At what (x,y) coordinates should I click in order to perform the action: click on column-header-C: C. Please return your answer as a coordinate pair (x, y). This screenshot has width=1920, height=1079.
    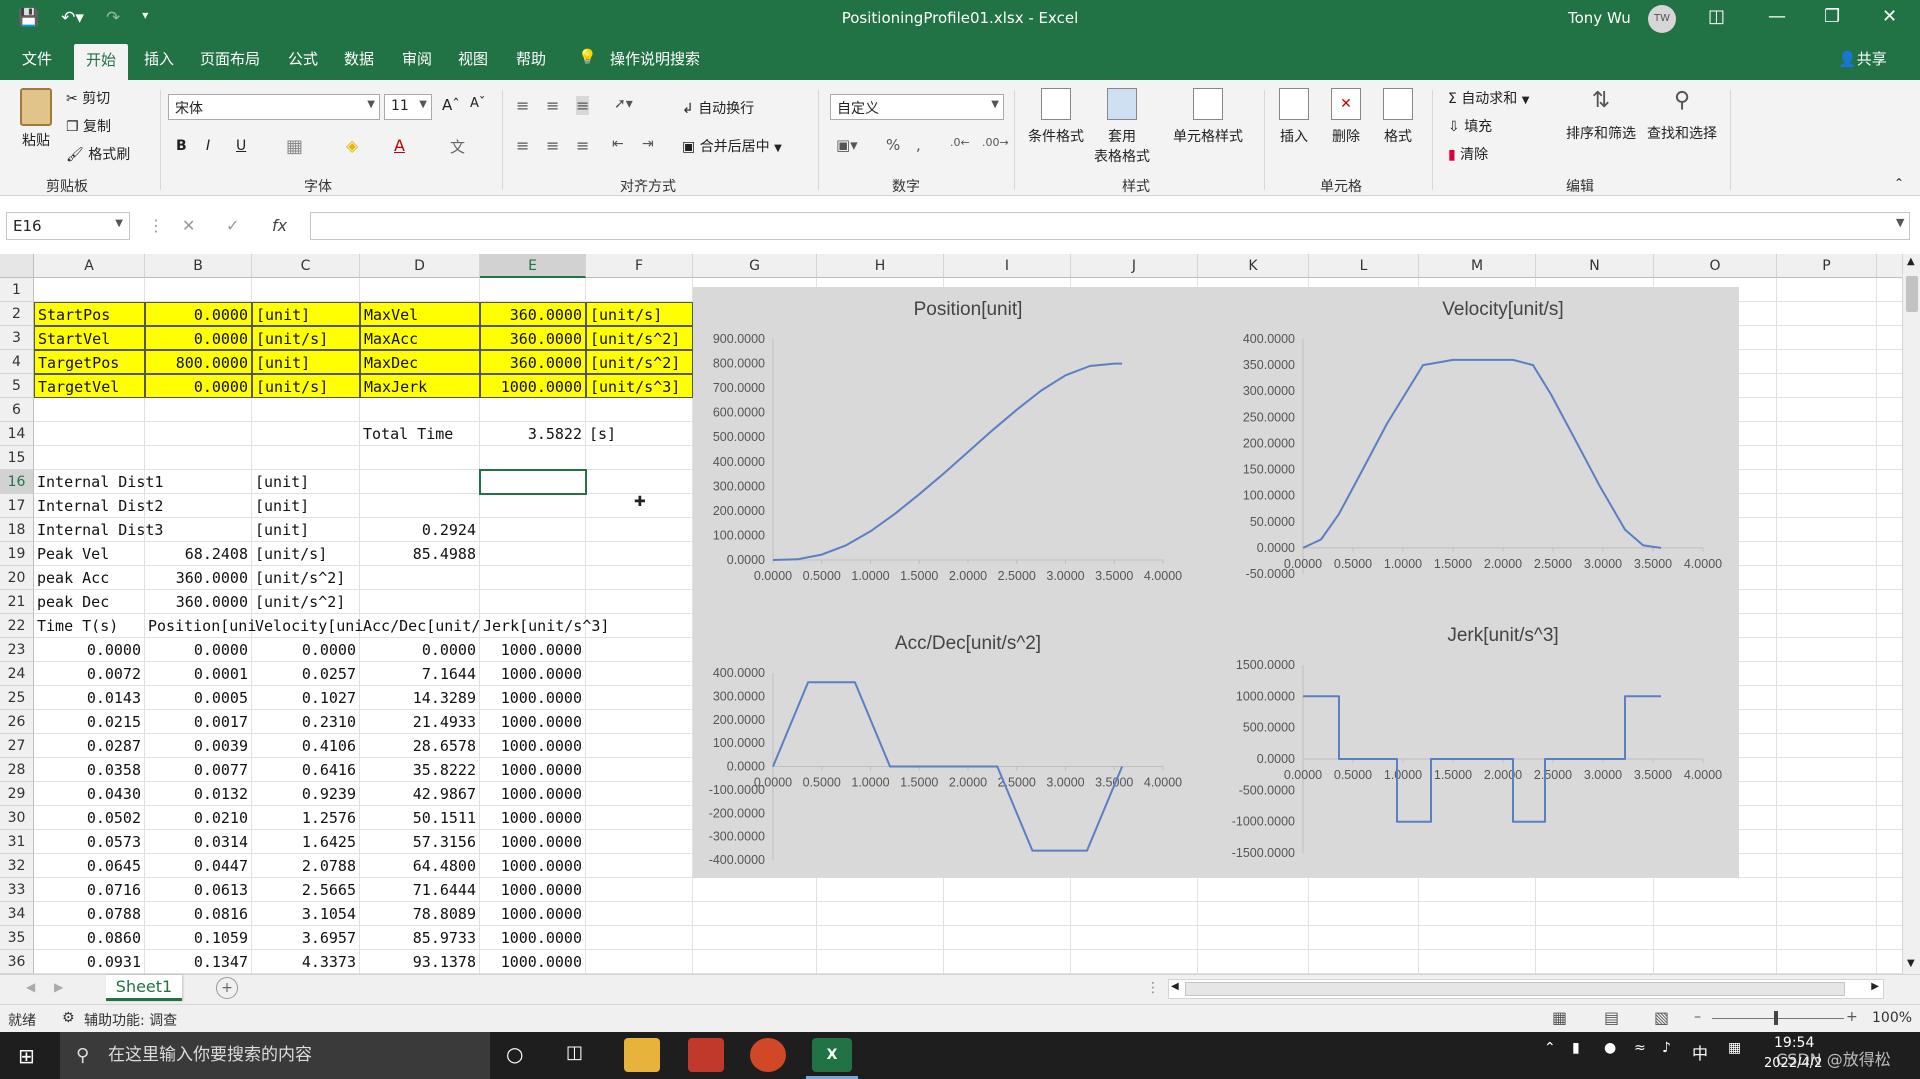
    Looking at the image, I should click on (306, 266).